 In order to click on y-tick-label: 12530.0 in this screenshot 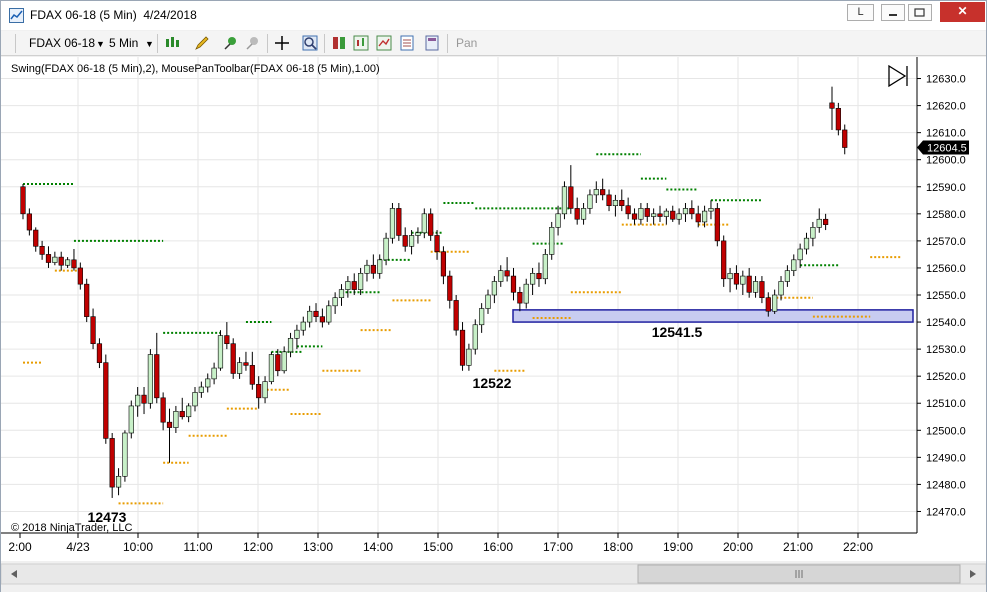, I will do `click(946, 350)`.